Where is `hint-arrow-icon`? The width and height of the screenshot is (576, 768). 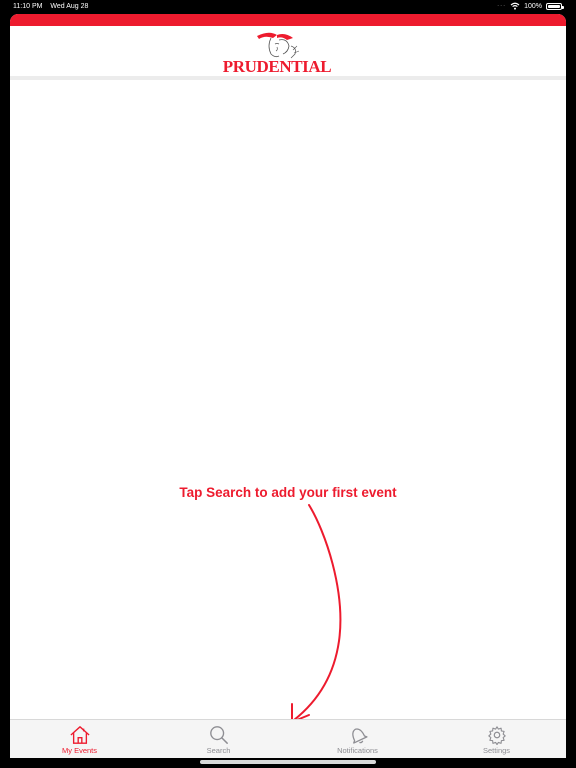 hint-arrow-icon is located at coordinates (316, 613).